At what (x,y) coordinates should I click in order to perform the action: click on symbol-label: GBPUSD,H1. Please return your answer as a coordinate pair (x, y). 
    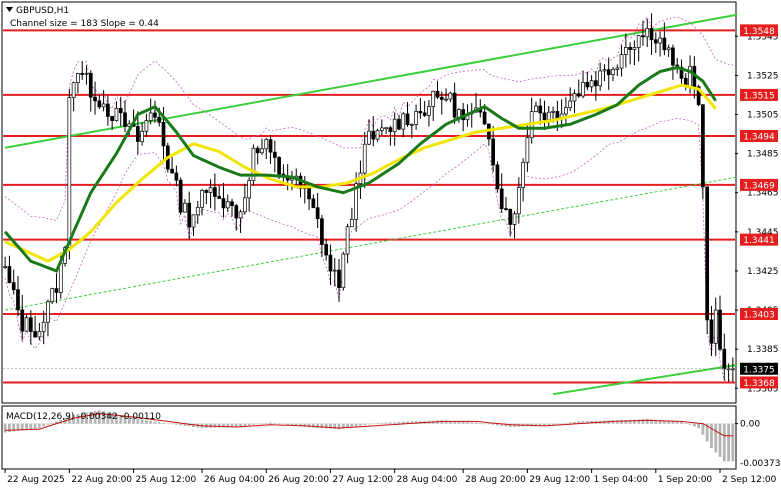
    Looking at the image, I should click on (42, 11).